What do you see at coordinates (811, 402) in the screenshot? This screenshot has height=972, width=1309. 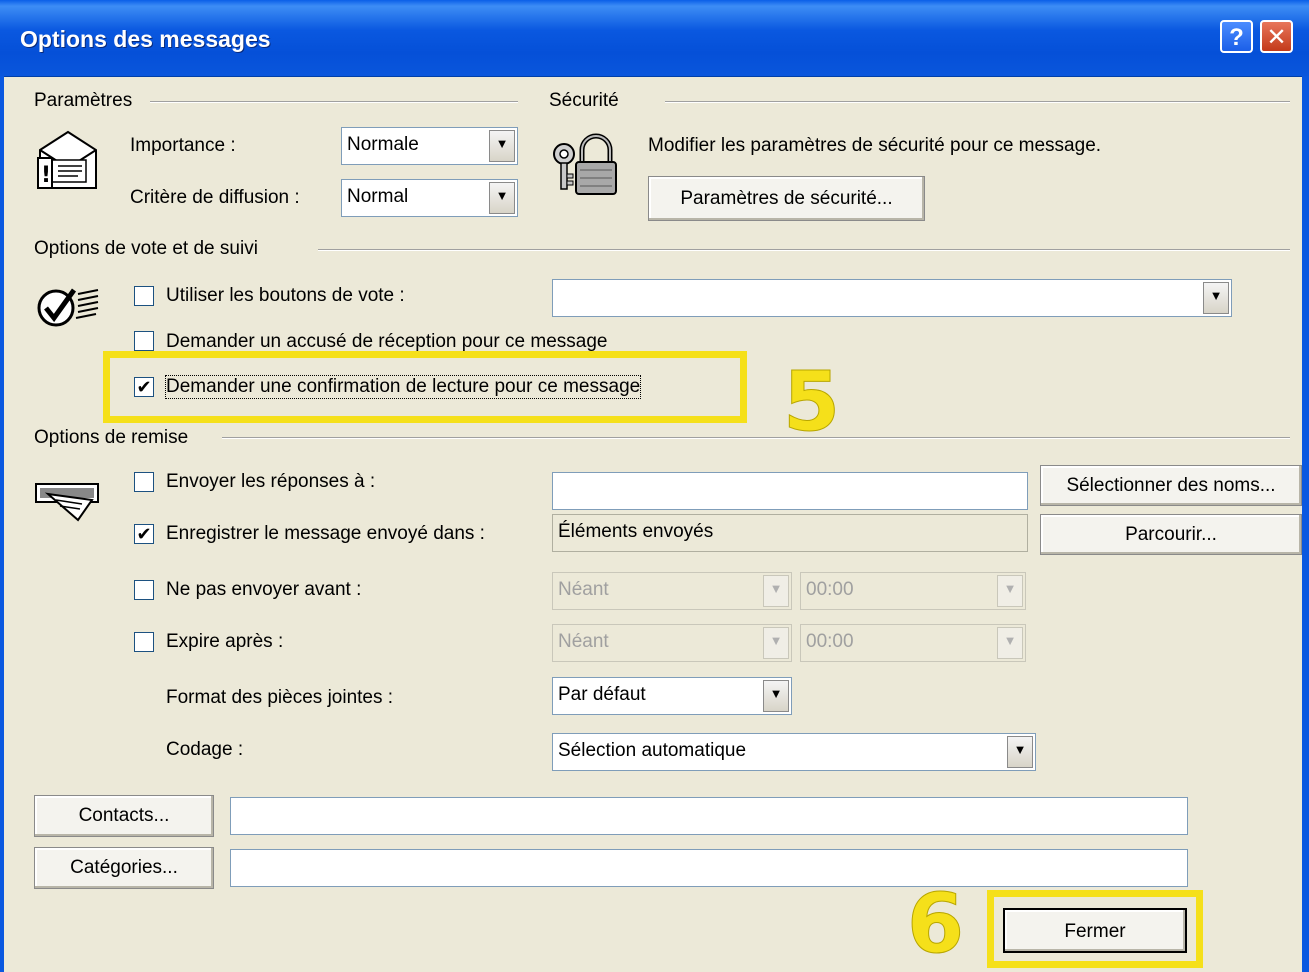 I see `step5-number: 5` at bounding box center [811, 402].